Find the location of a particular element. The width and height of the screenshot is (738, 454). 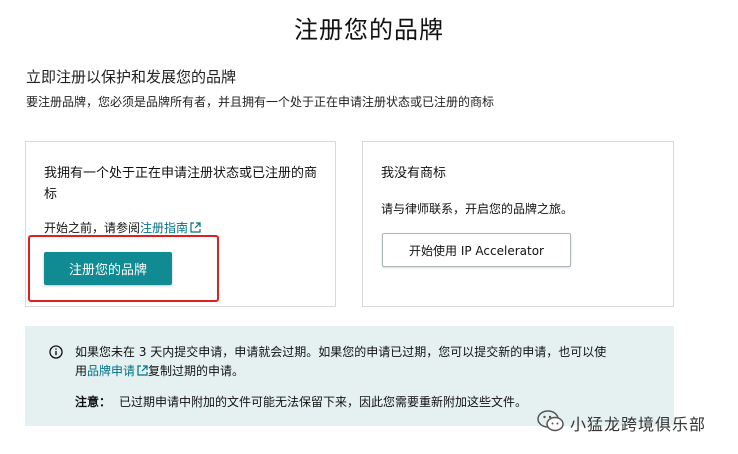

watermark: 小猛龙跨境俱乐部 is located at coordinates (636, 423).